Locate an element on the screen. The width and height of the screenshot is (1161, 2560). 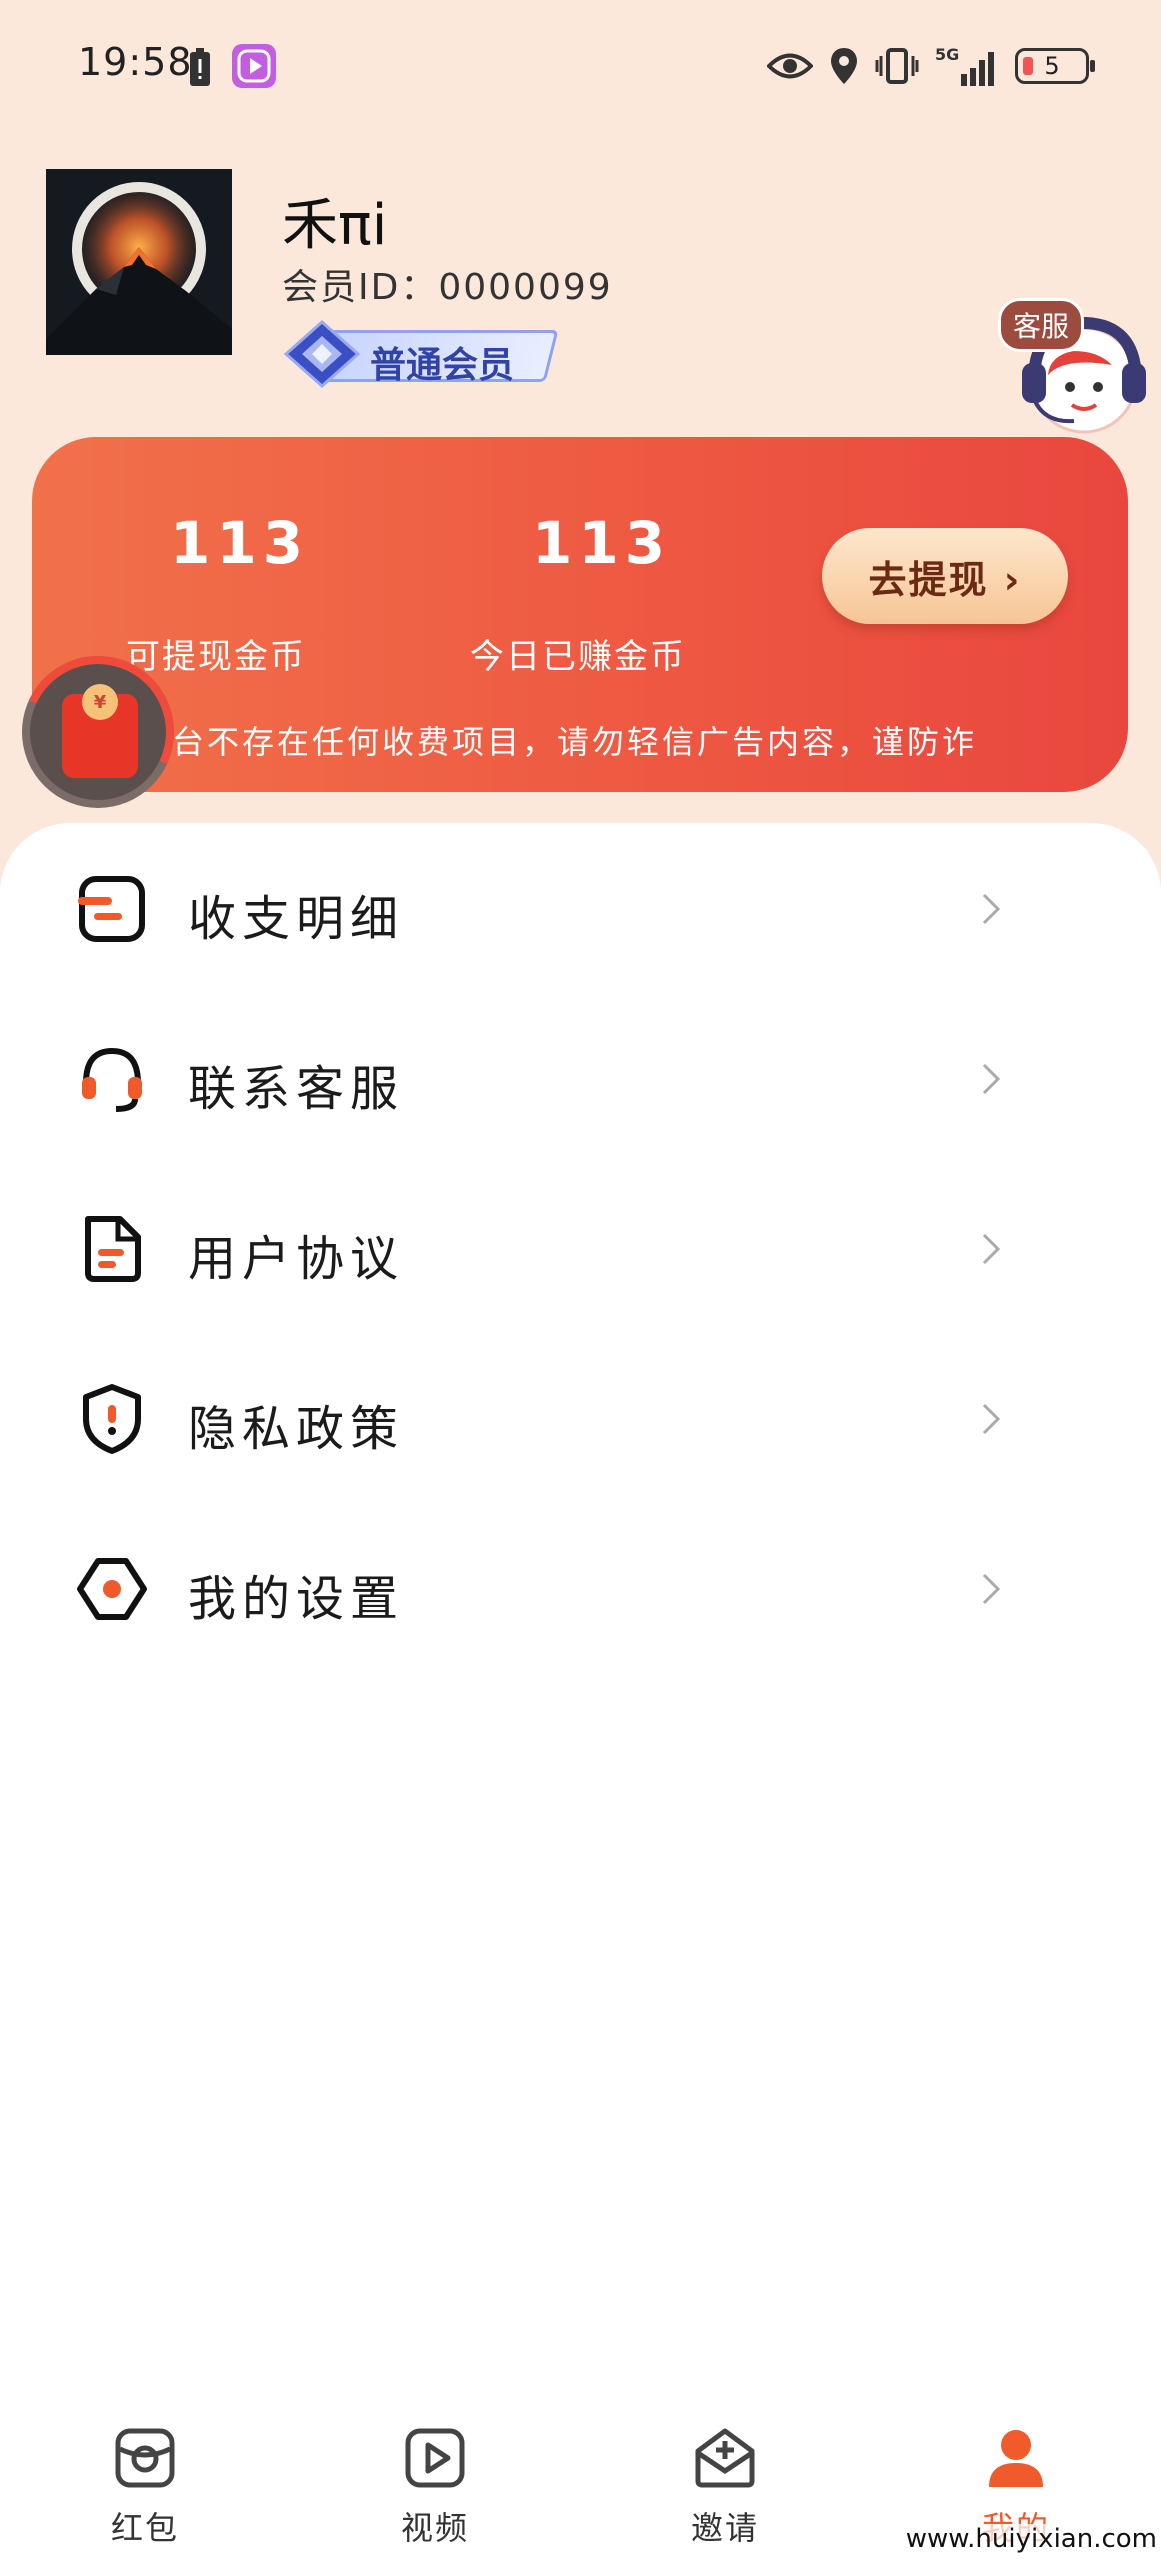
nav-item-video: 视频 is located at coordinates (435, 2466).